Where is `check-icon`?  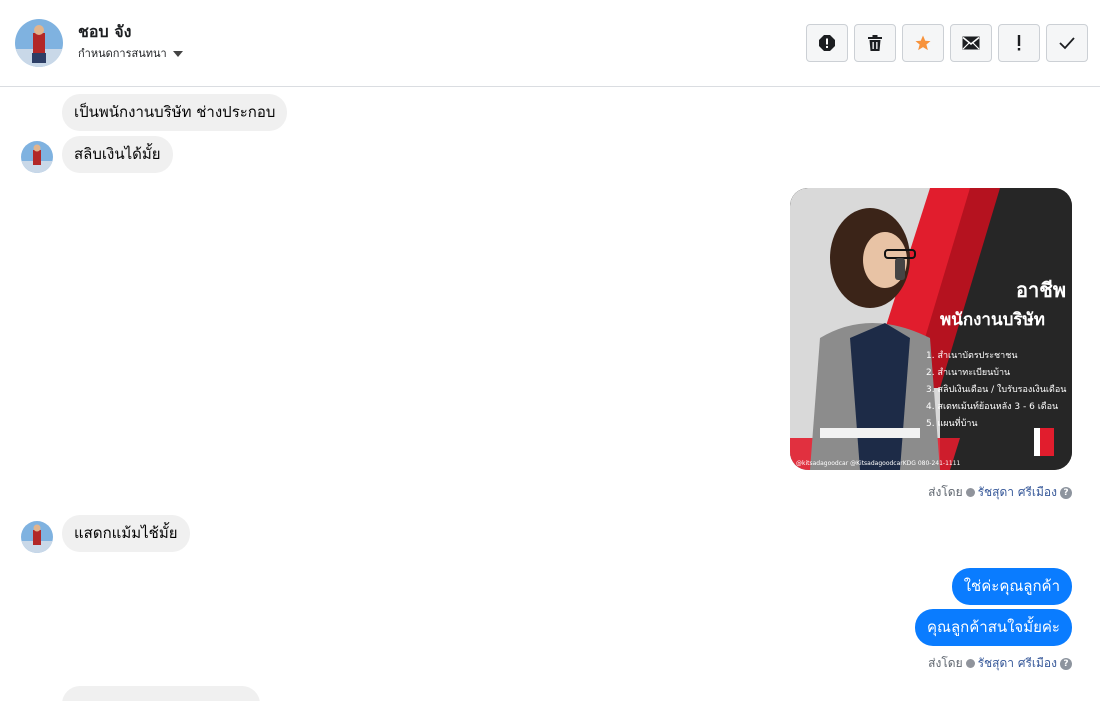 check-icon is located at coordinates (1067, 43).